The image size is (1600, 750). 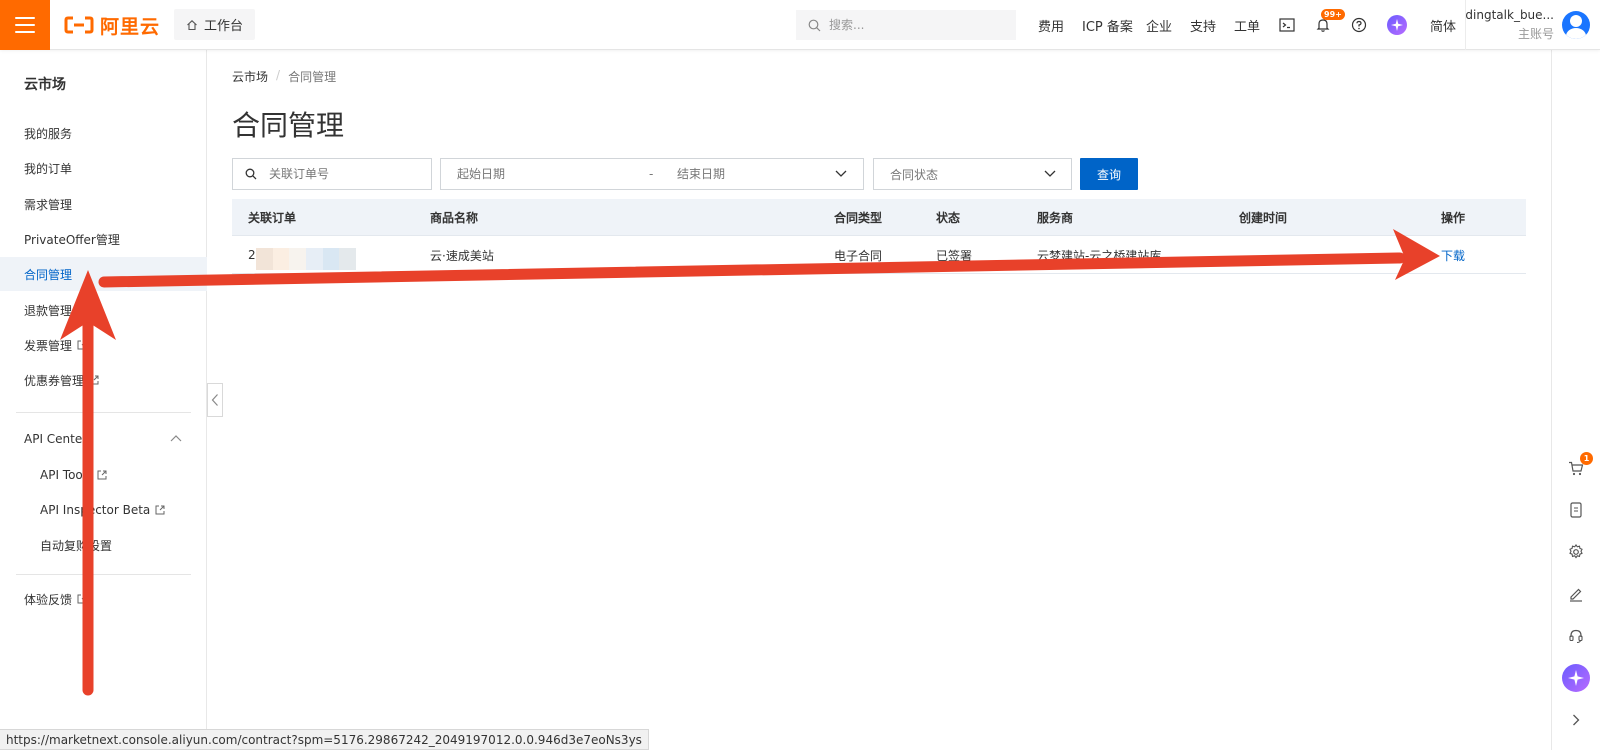 I want to click on order-number-input, so click(x=344, y=174).